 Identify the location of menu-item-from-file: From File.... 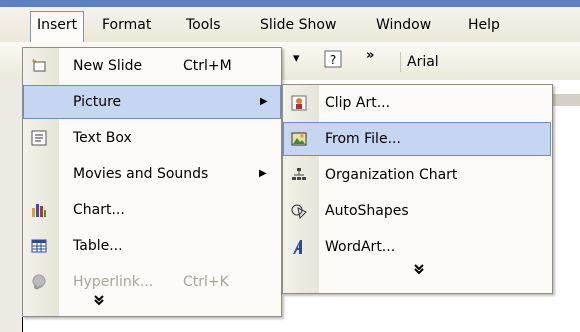
(417, 139).